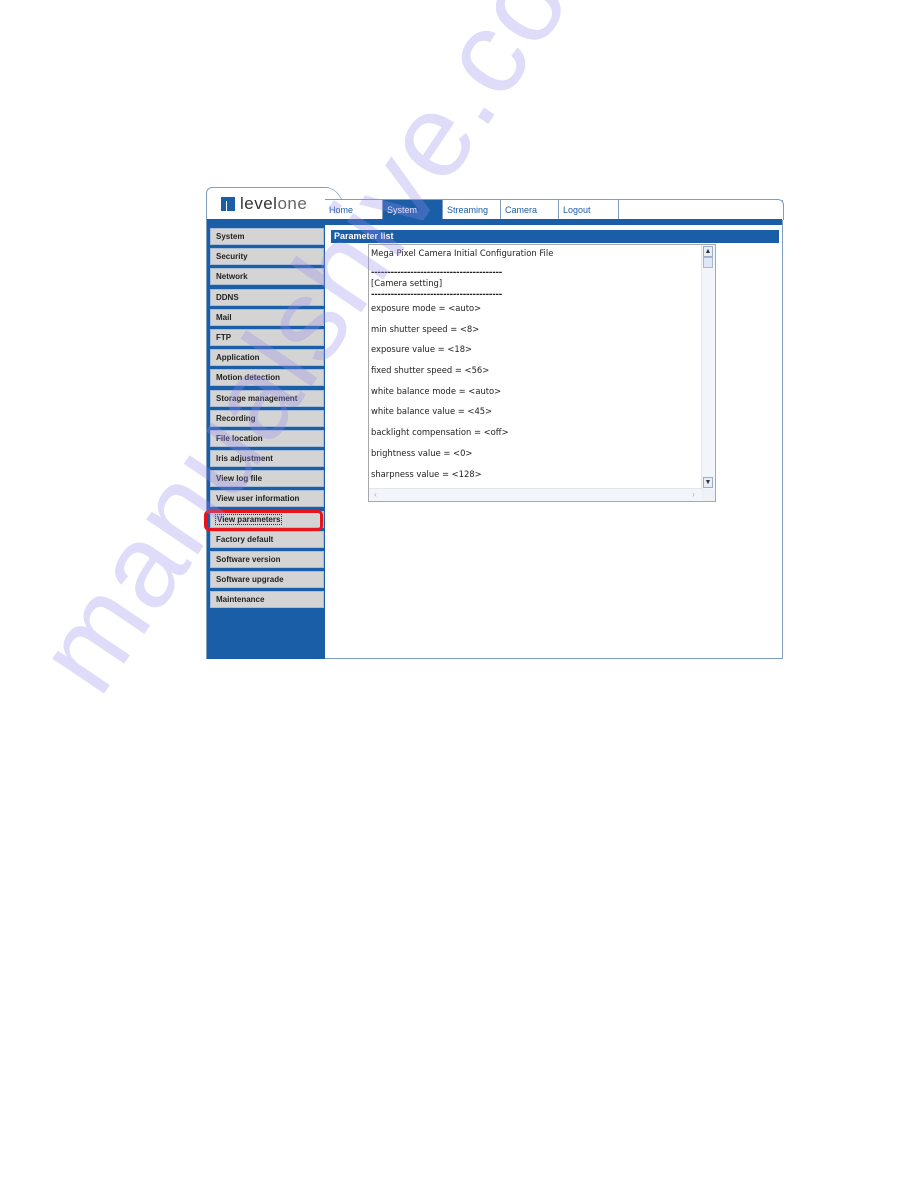 This screenshot has width=918, height=1188. Describe the element at coordinates (236, 418) in the screenshot. I see `sidebar-item-label: Recording` at that location.